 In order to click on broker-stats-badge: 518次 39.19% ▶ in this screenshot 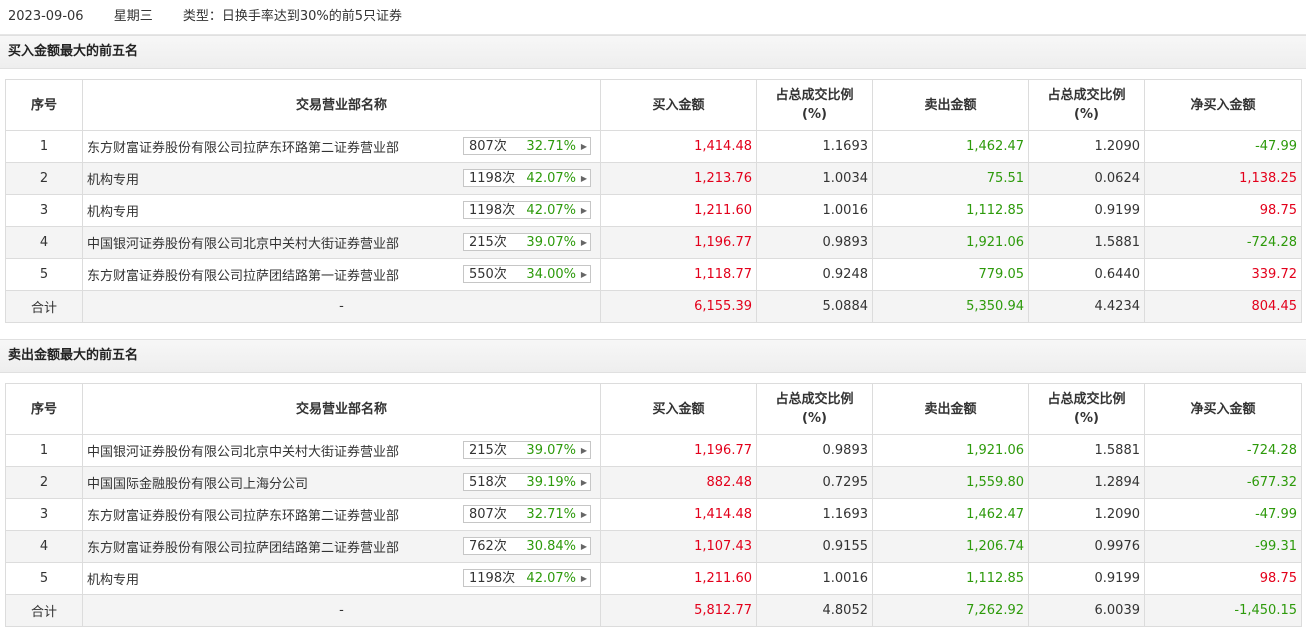, I will do `click(527, 482)`.